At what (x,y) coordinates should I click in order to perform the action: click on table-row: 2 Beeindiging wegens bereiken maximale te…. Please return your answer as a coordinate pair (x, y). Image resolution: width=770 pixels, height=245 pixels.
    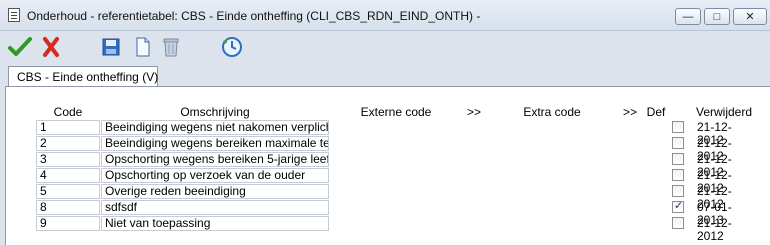
    Looking at the image, I should click on (397, 149).